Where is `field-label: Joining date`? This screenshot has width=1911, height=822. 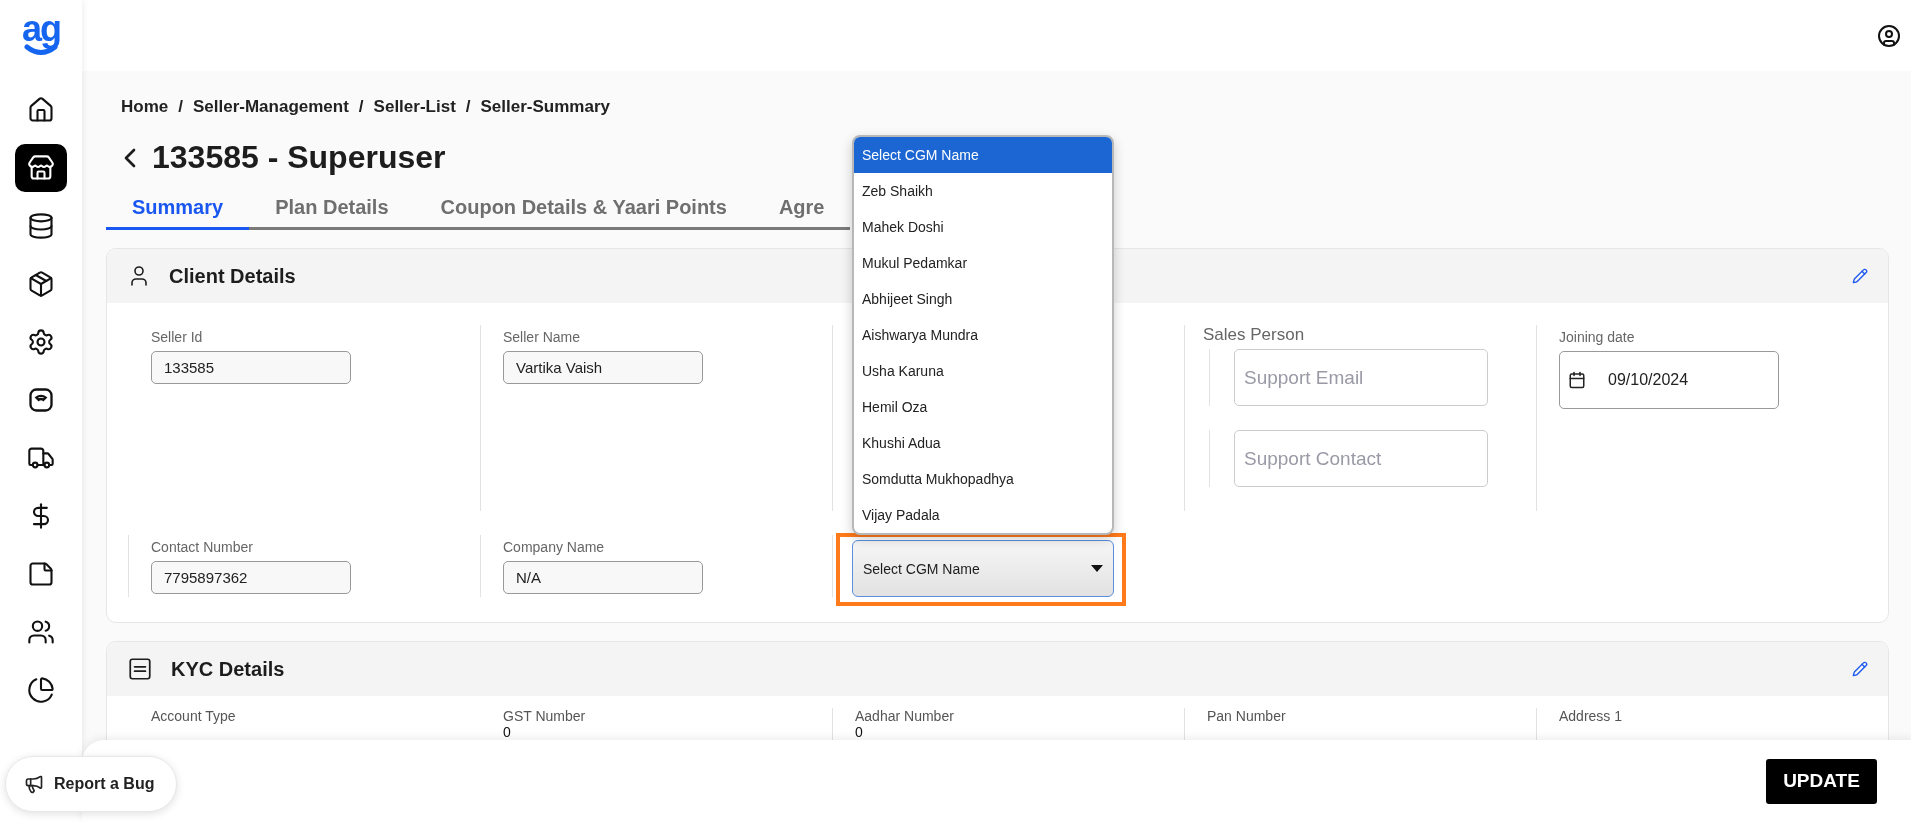 field-label: Joining date is located at coordinates (1597, 337).